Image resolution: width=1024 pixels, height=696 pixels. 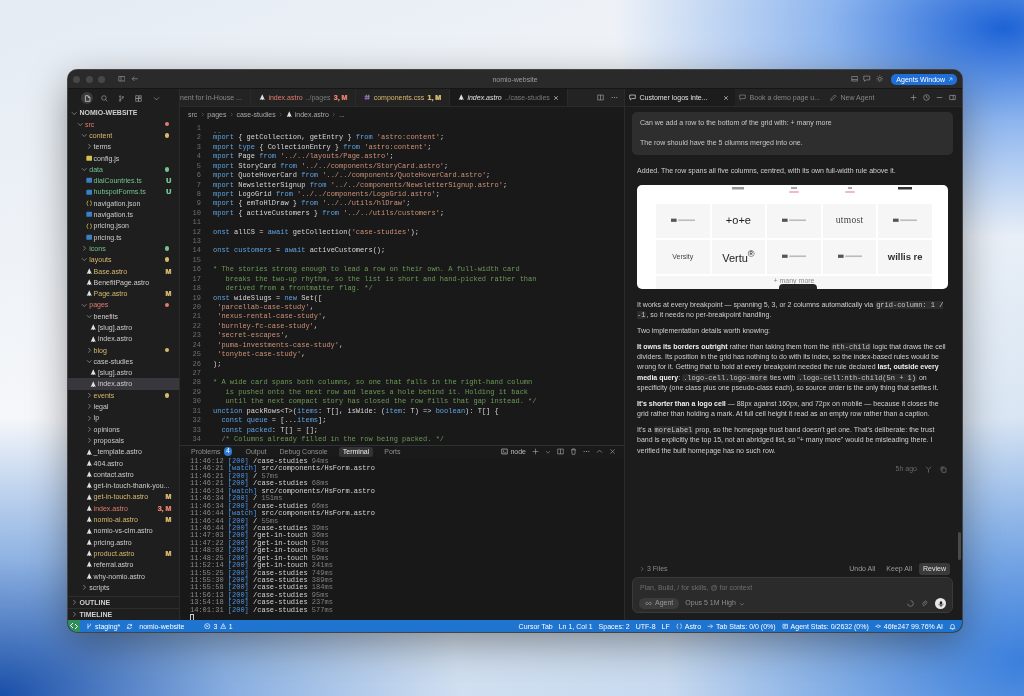 I want to click on voice-input-button, so click(x=940, y=603).